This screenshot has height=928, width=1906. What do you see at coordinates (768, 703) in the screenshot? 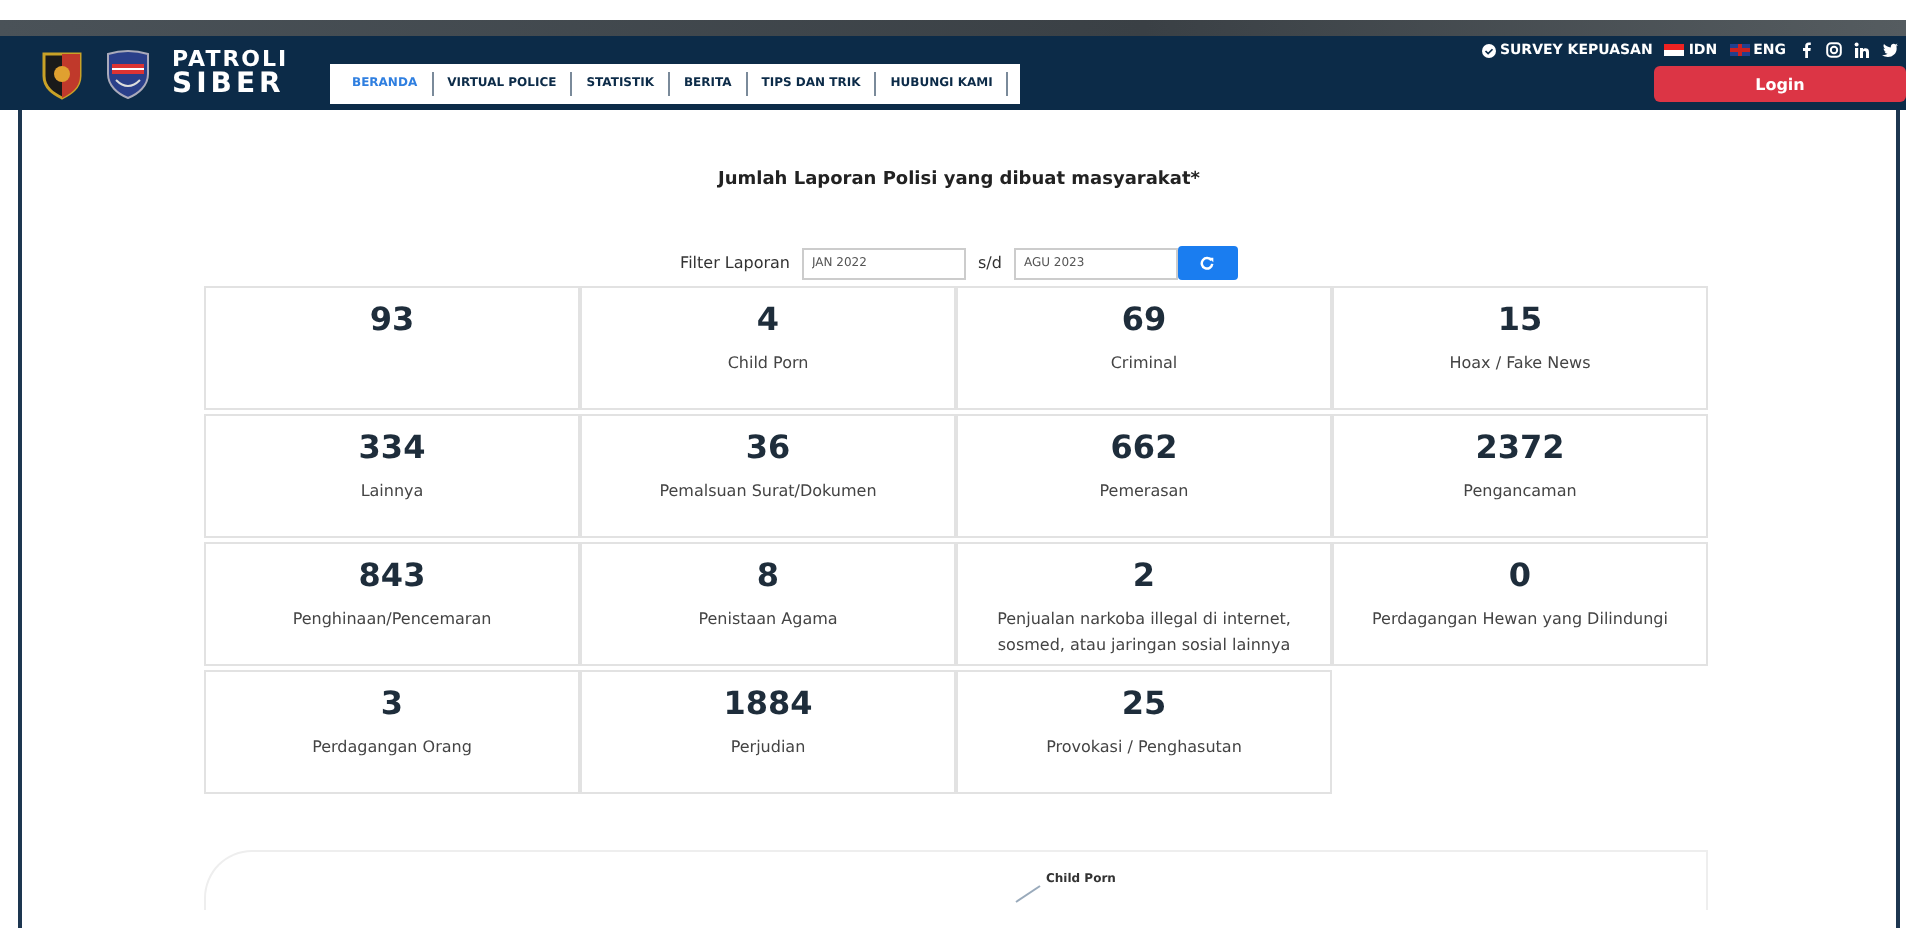
I see `stat-value: 1884` at bounding box center [768, 703].